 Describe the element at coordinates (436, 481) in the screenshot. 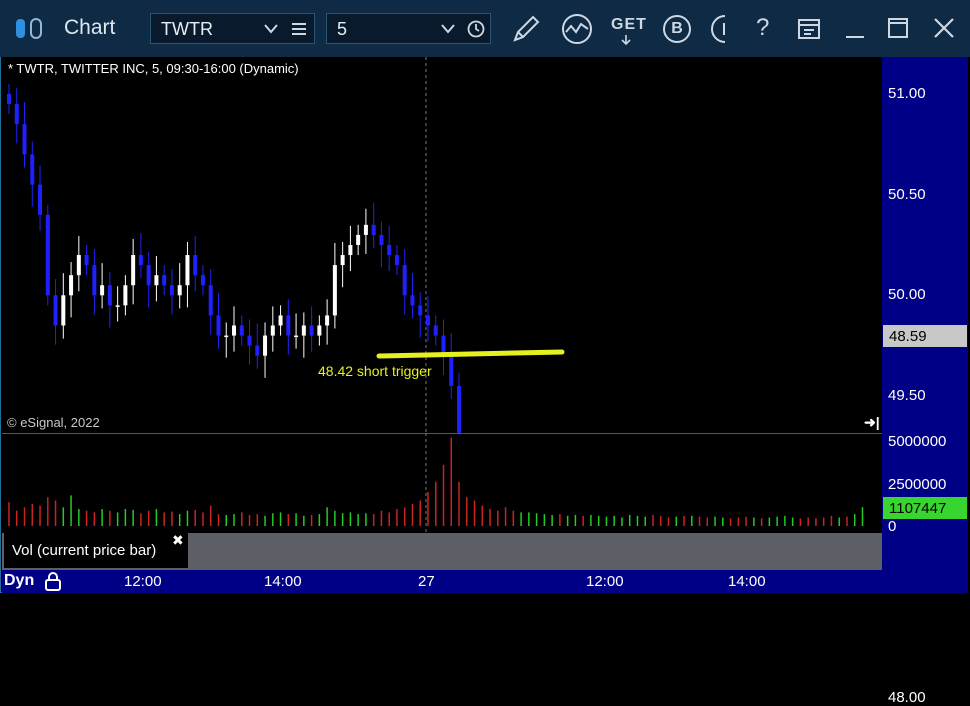

I see `volume-bars` at that location.